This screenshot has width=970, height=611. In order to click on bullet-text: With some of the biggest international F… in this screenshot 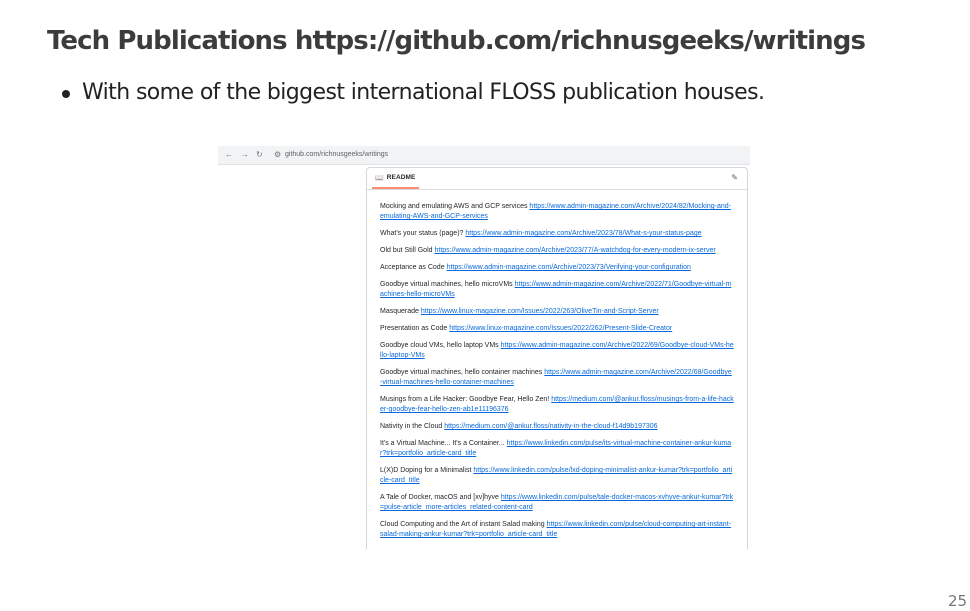, I will do `click(423, 92)`.